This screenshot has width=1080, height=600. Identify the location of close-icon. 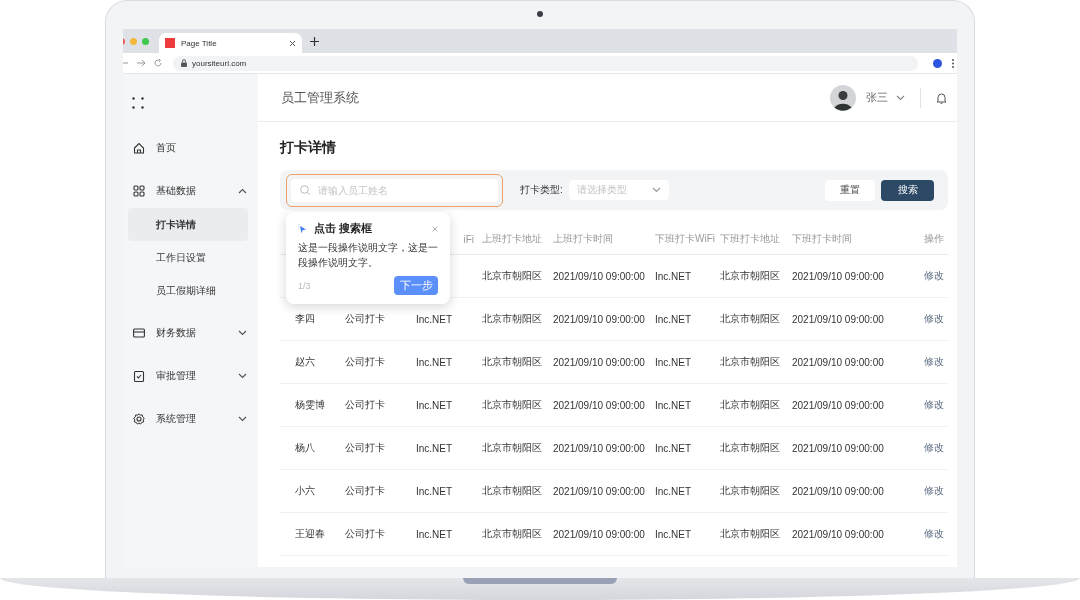
(292, 43).